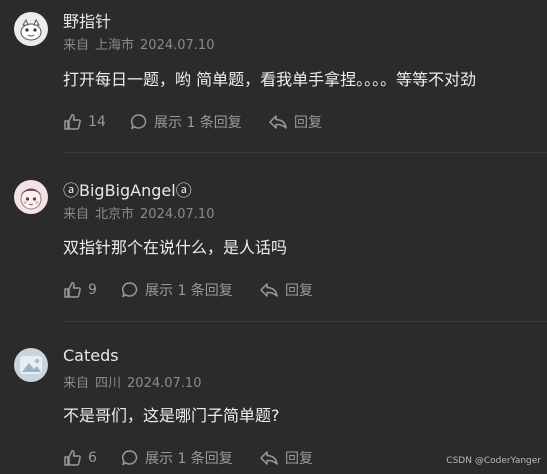  I want to click on comment-text: 双指针那个在说什么，是人话吗, so click(175, 247).